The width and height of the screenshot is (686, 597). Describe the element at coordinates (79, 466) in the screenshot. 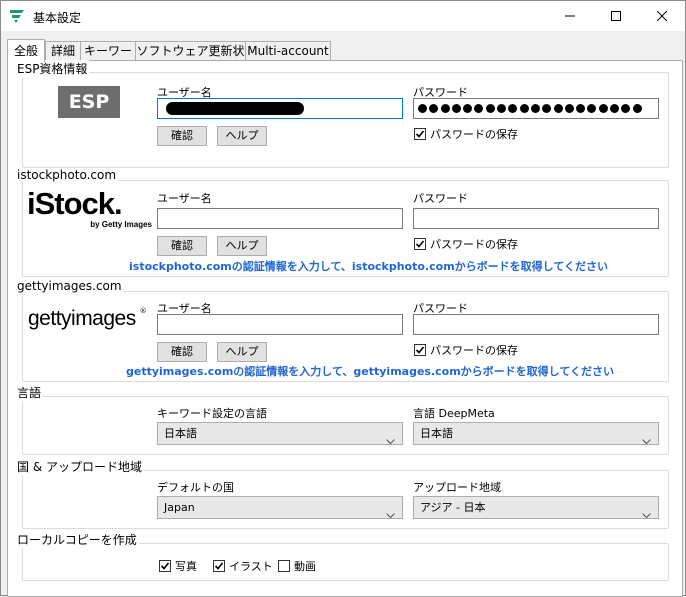

I see `region-group-label: 国 & アップロード地域` at that location.